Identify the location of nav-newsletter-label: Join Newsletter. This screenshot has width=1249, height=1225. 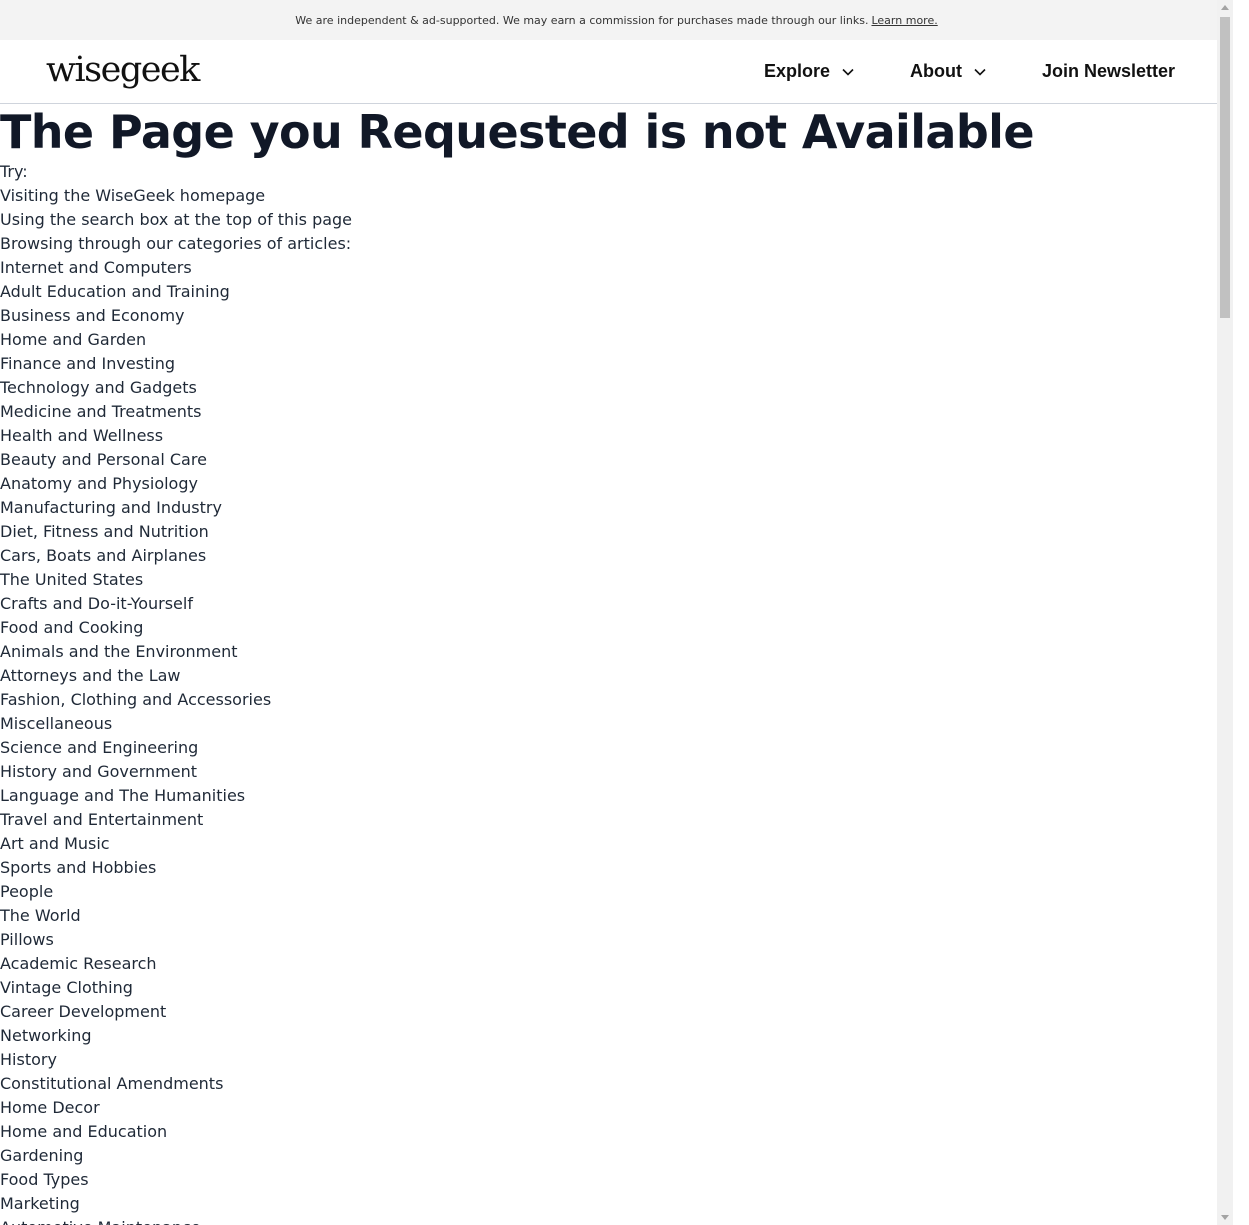
(1108, 71).